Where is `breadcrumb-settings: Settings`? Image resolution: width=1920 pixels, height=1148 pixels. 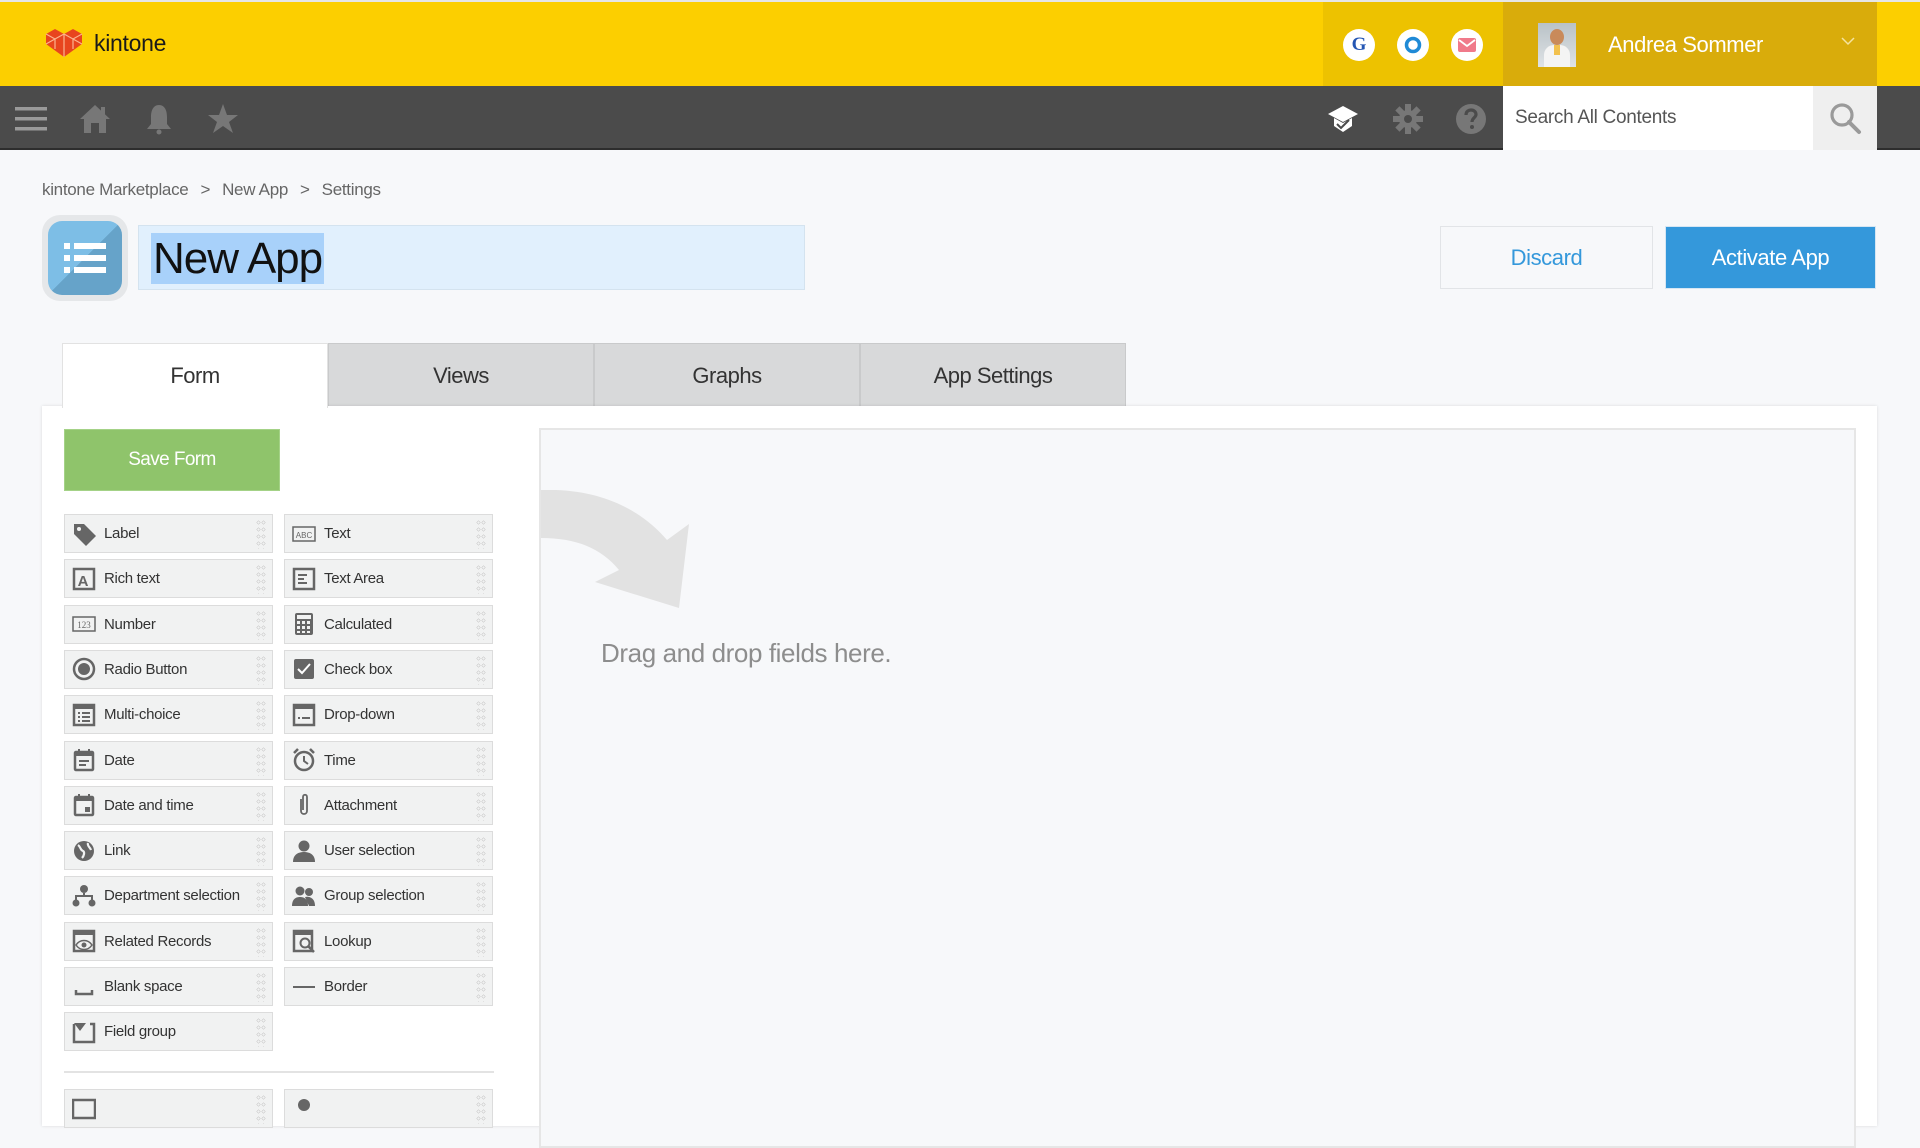
breadcrumb-settings: Settings is located at coordinates (351, 189).